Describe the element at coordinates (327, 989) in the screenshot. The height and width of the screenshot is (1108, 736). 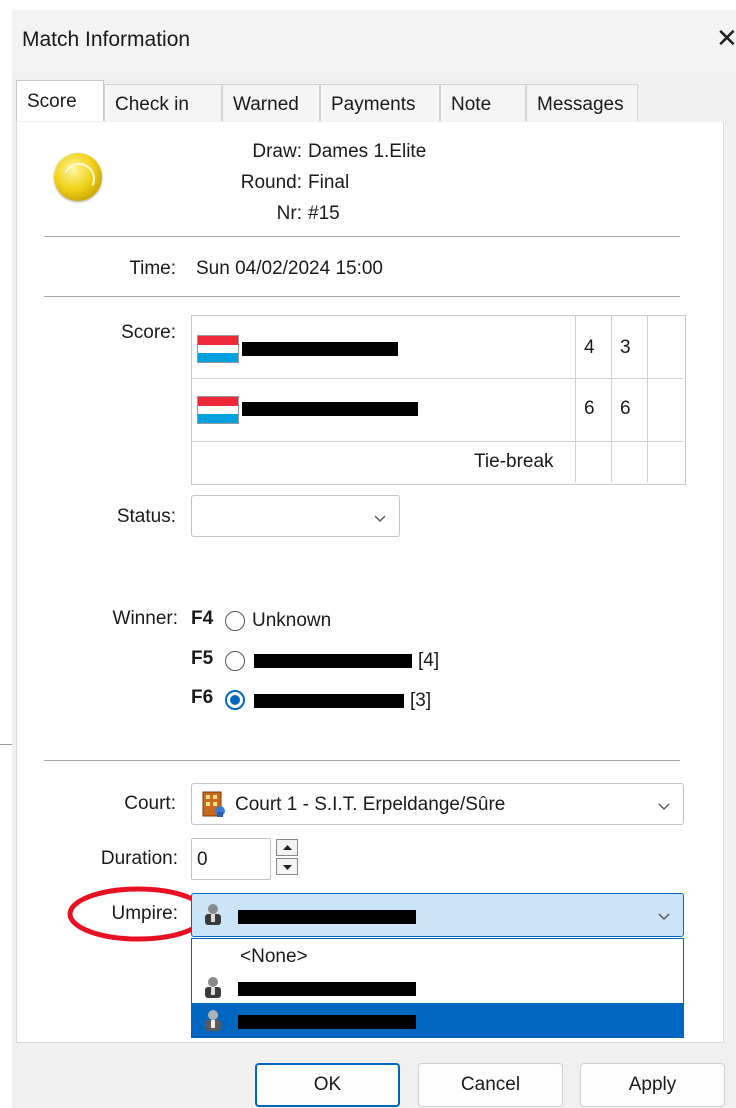
I see `dropdown-umpire-1-redacted` at that location.